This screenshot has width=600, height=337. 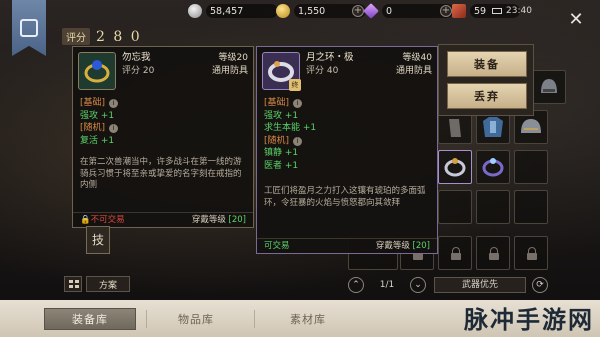 I want to click on refresh-control: ⟳, so click(x=540, y=285).